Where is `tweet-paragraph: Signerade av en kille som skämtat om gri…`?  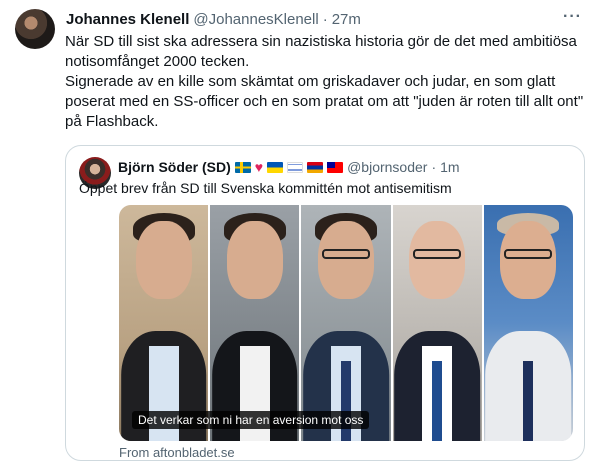
tweet-paragraph: Signerade av en kille som skämtat om gri… is located at coordinates (324, 101).